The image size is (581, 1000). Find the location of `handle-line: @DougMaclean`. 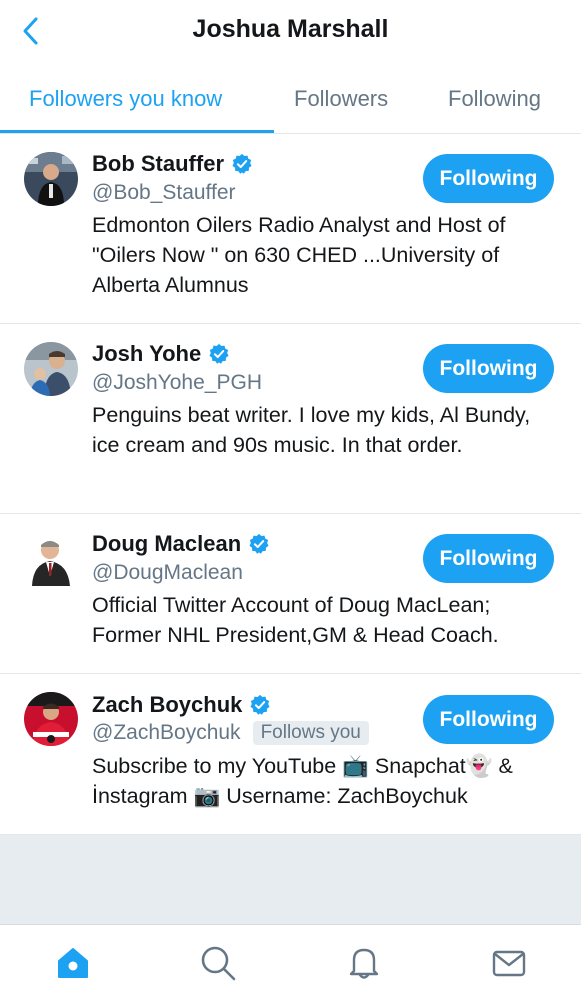

handle-line: @DougMaclean is located at coordinates (167, 573).